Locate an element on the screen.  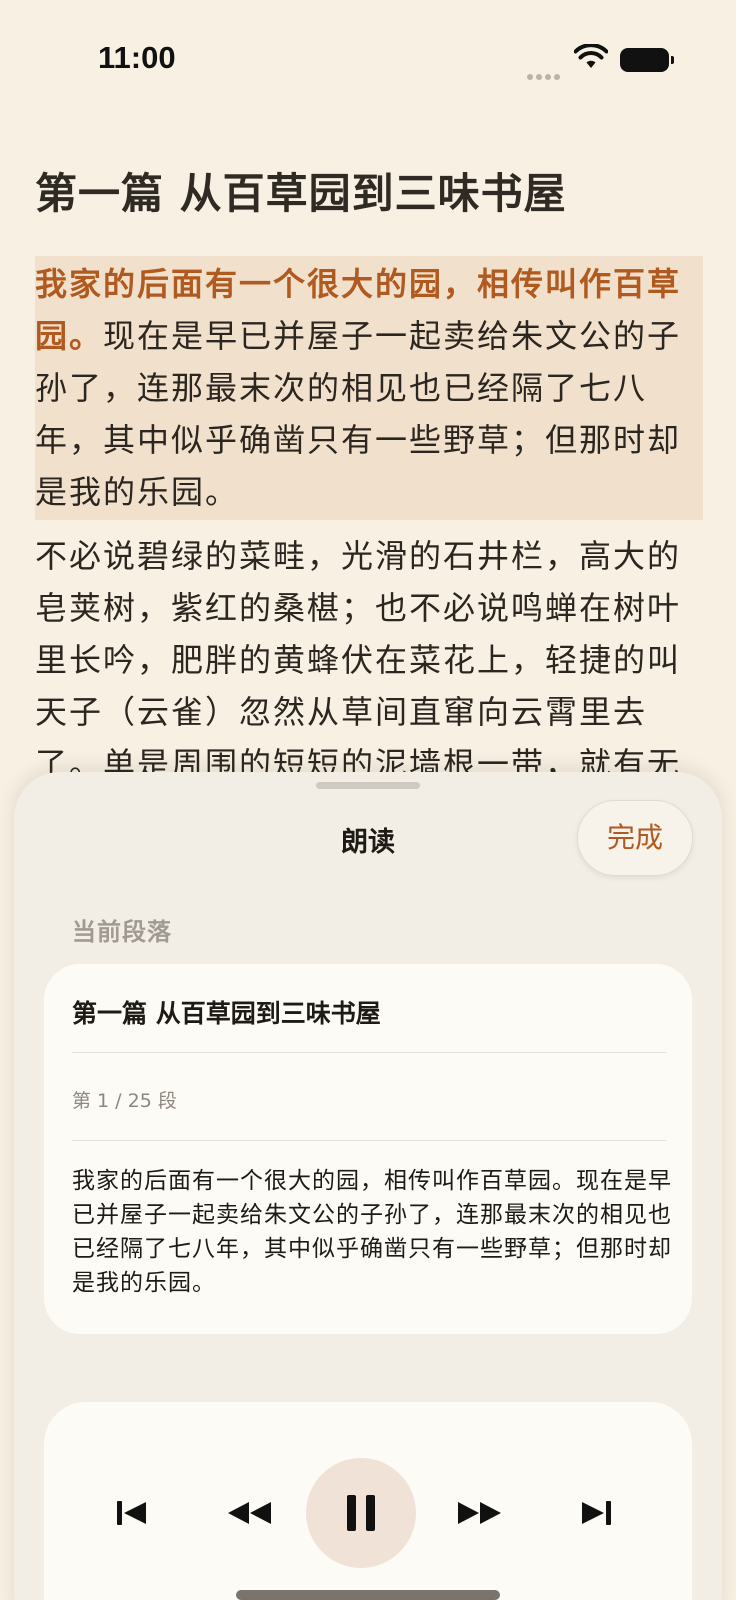
fast-forward-button is located at coordinates (479, 1513).